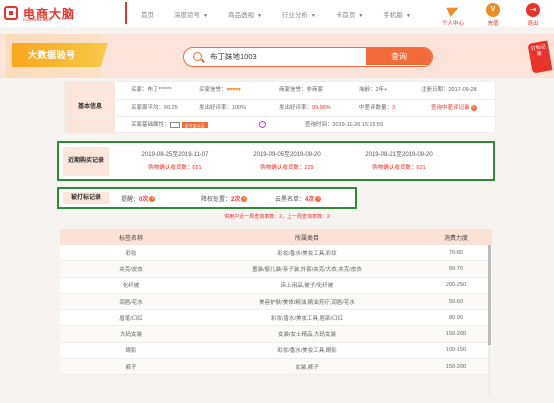  I want to click on search-input, so click(285, 56).